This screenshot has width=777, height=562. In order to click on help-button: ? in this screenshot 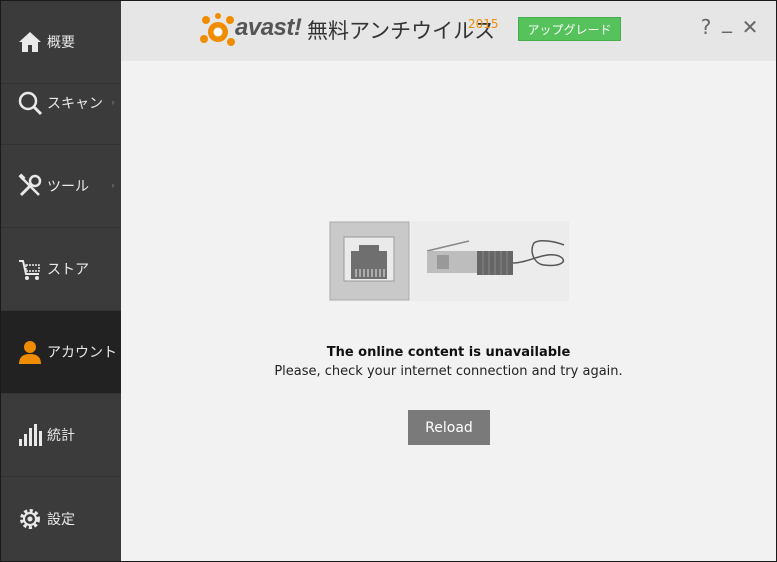, I will do `click(706, 28)`.